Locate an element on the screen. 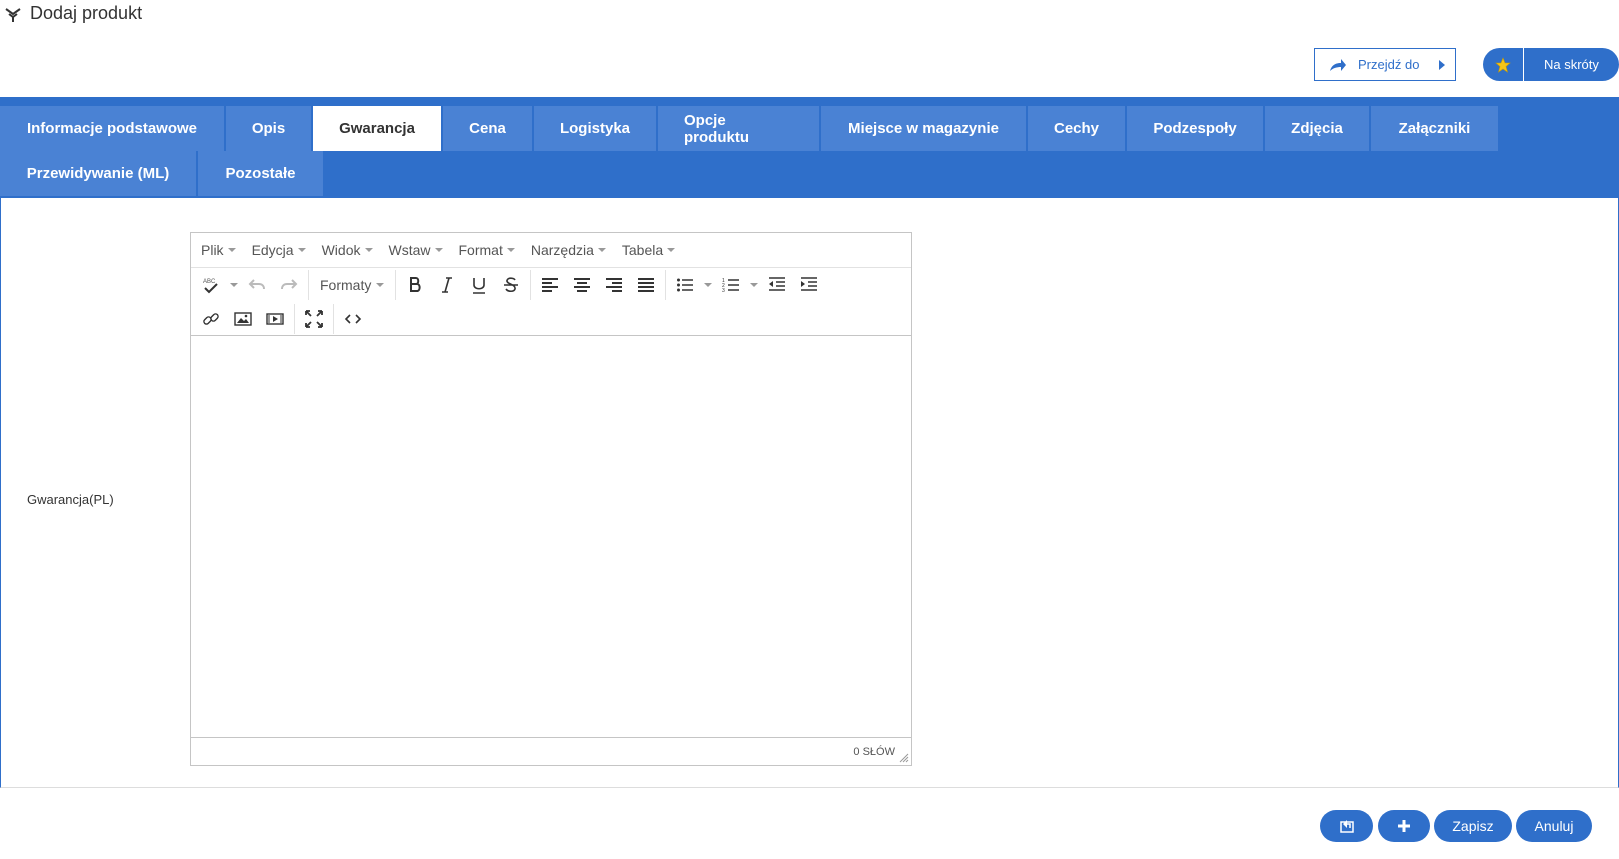  add-new-button is located at coordinates (1404, 826).